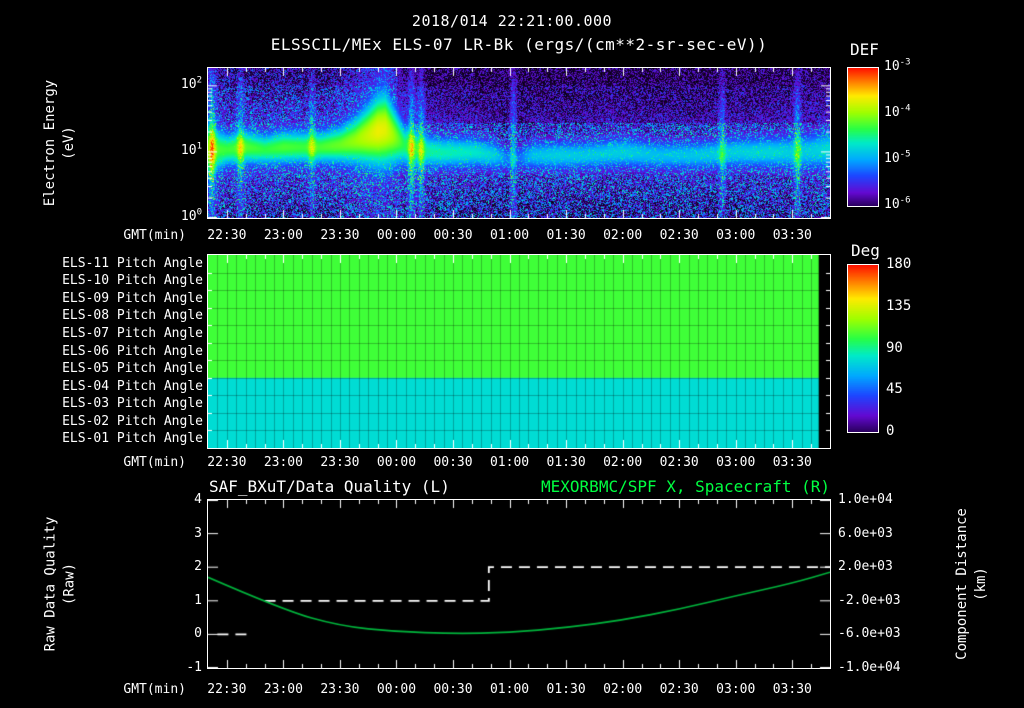 The image size is (1024, 708). What do you see at coordinates (191, 83) in the screenshot?
I see `energy-tick-label: 102` at bounding box center [191, 83].